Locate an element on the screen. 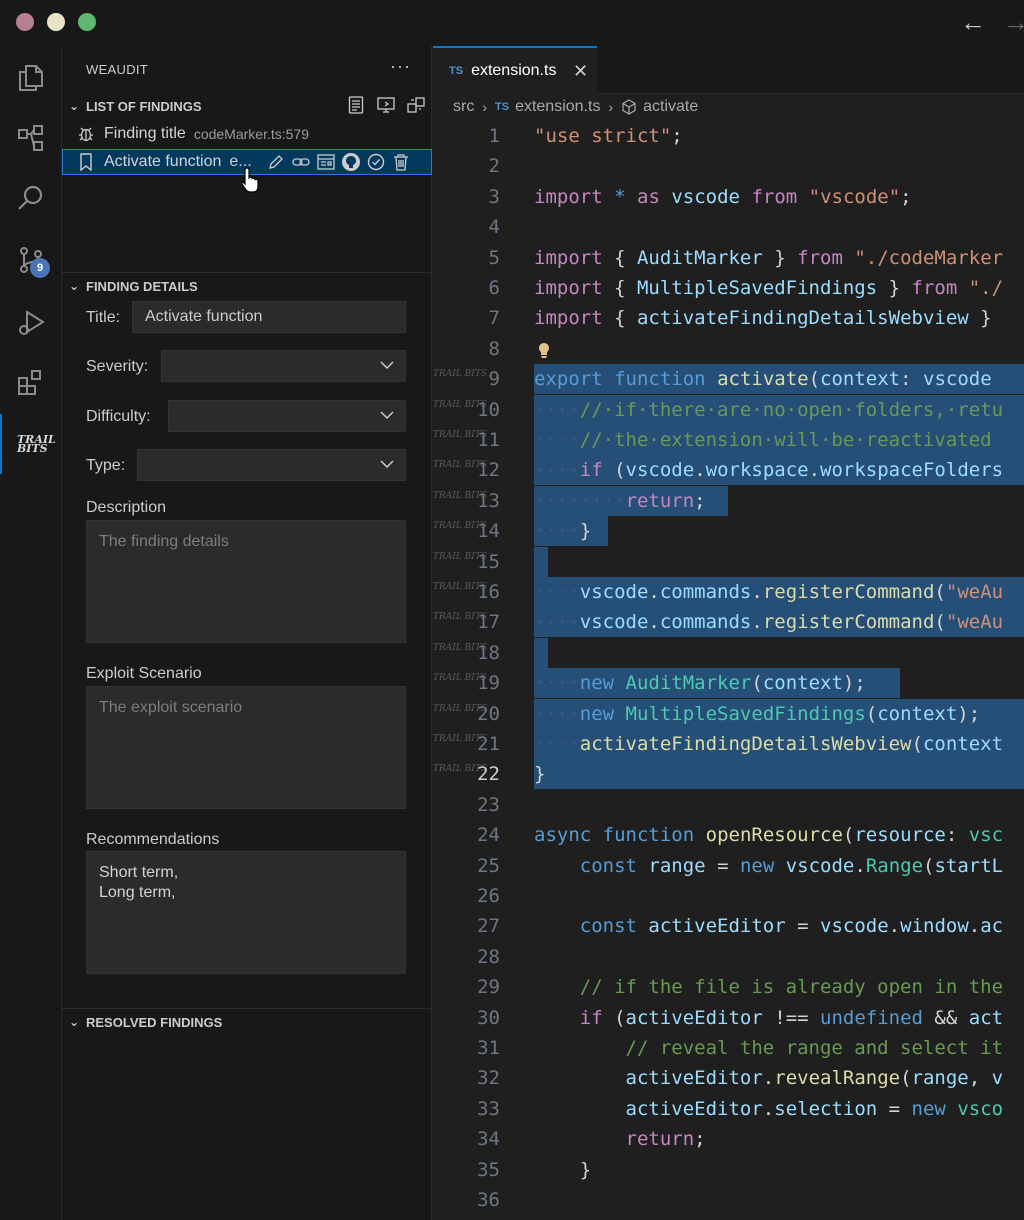 The height and width of the screenshot is (1220, 1024). finding-label: Activate function is located at coordinates (163, 161).